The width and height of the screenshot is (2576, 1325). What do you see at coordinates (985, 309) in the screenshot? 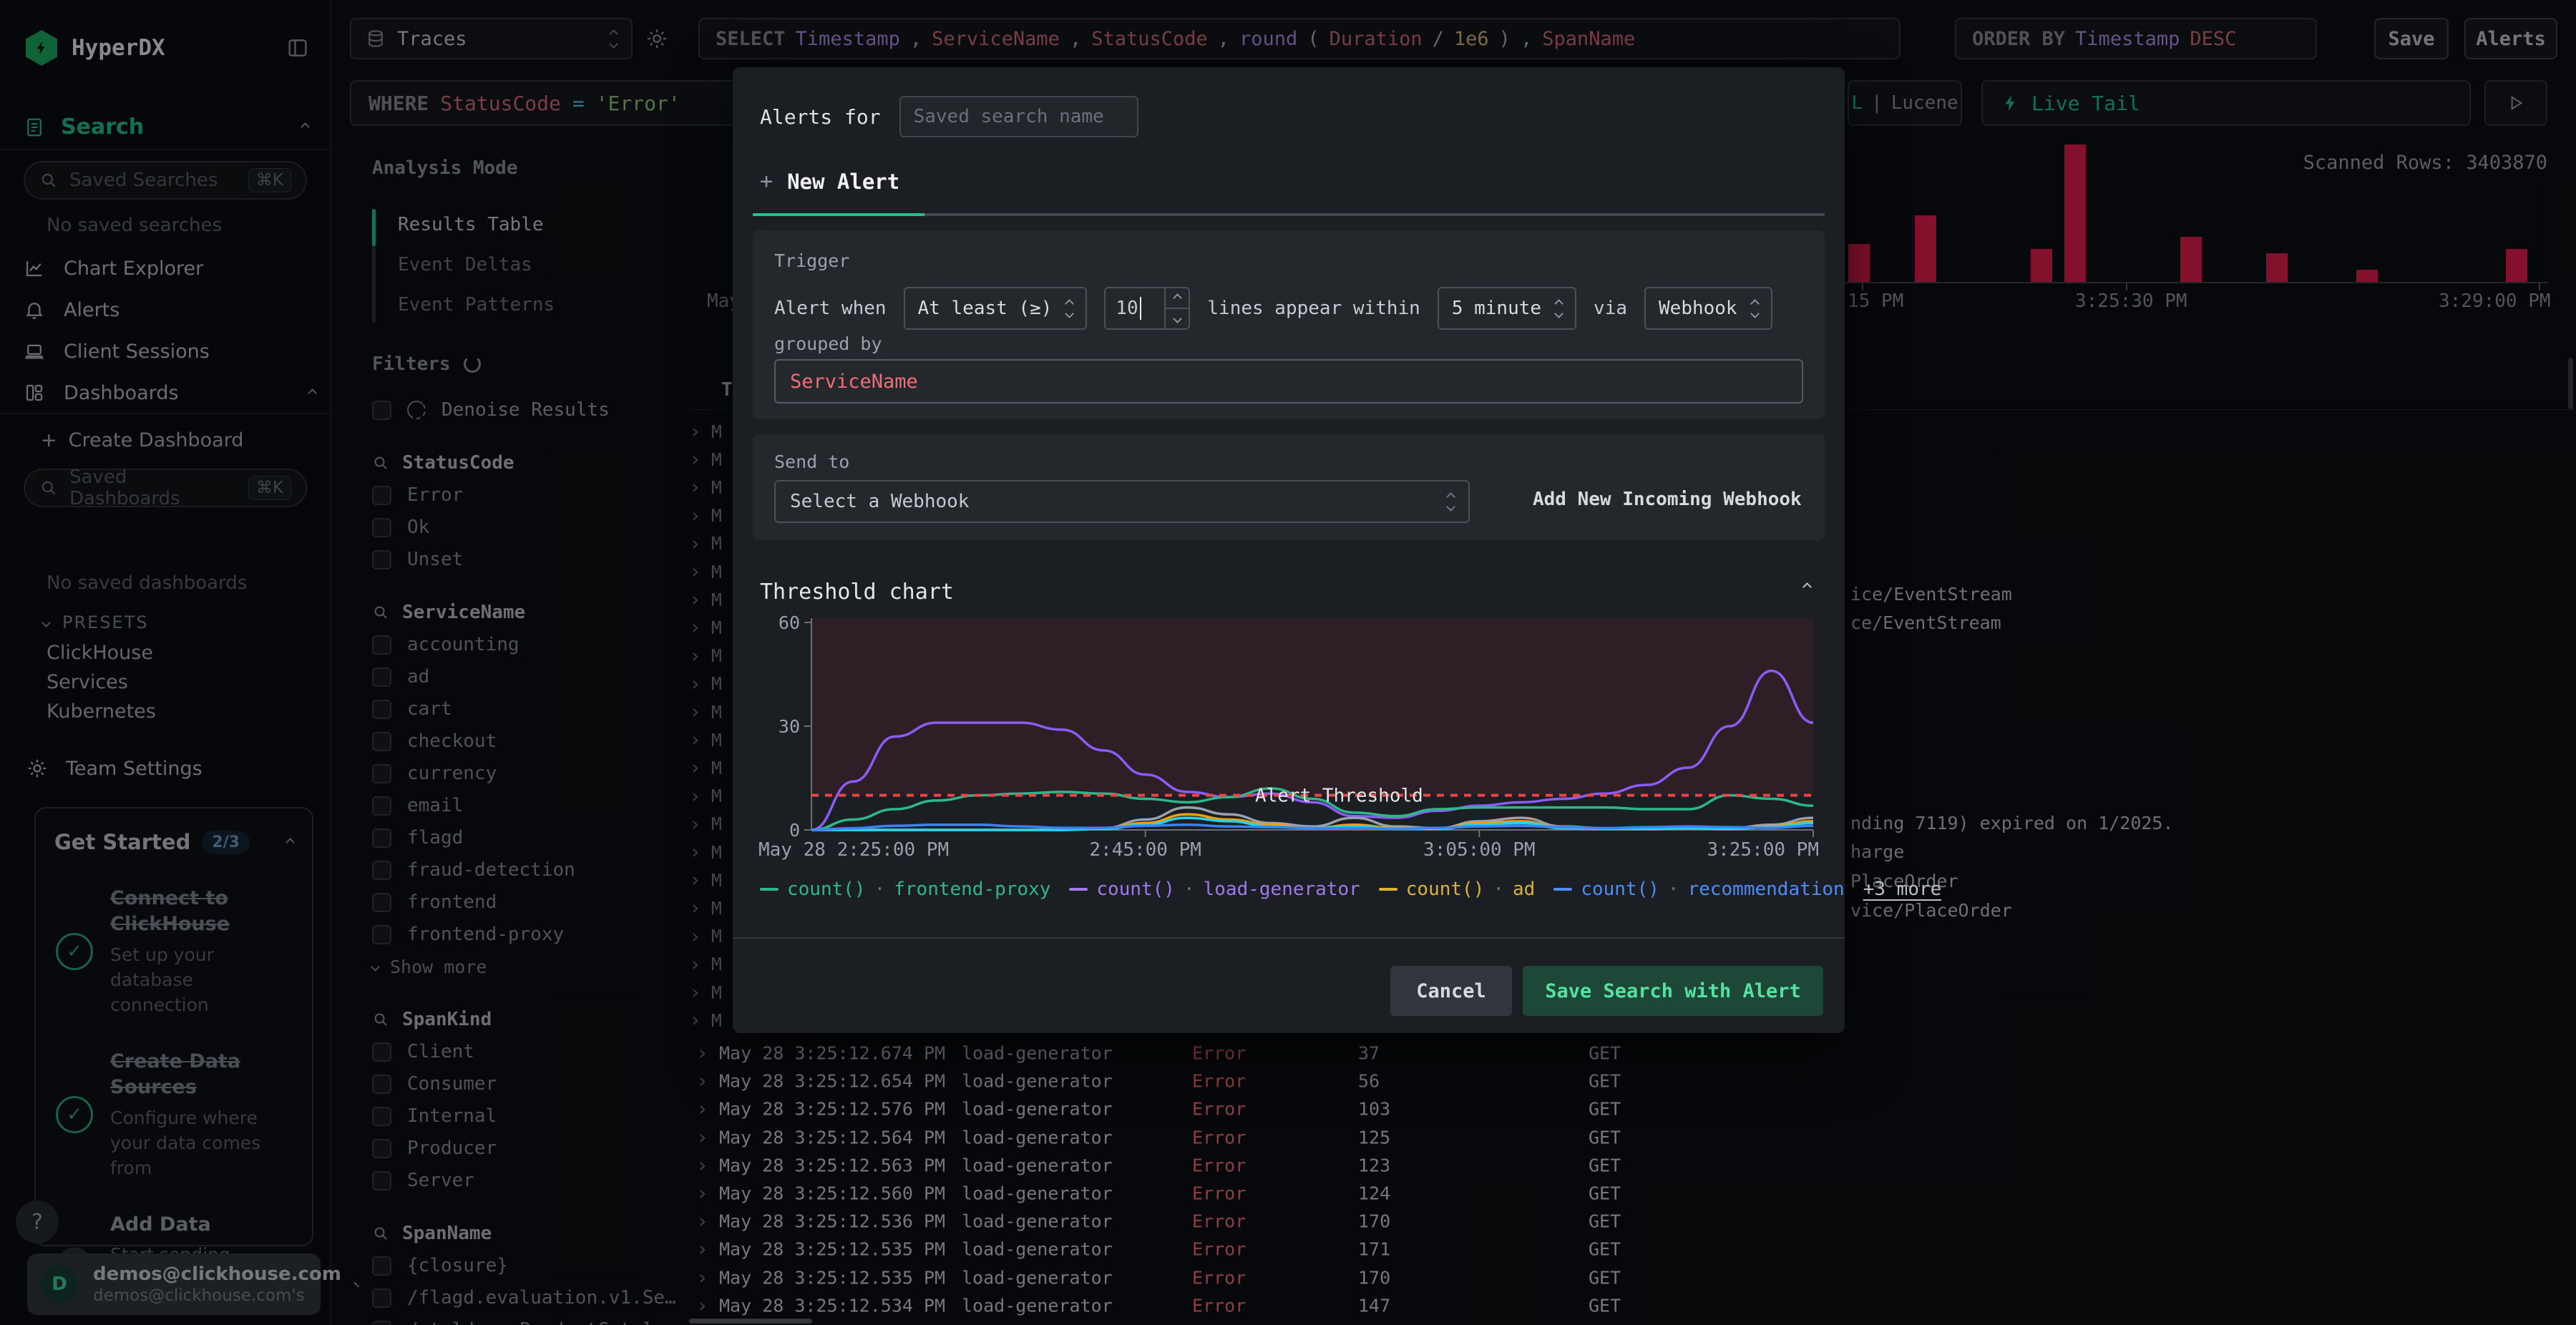
I see `condition-value: At least (≥)` at bounding box center [985, 309].